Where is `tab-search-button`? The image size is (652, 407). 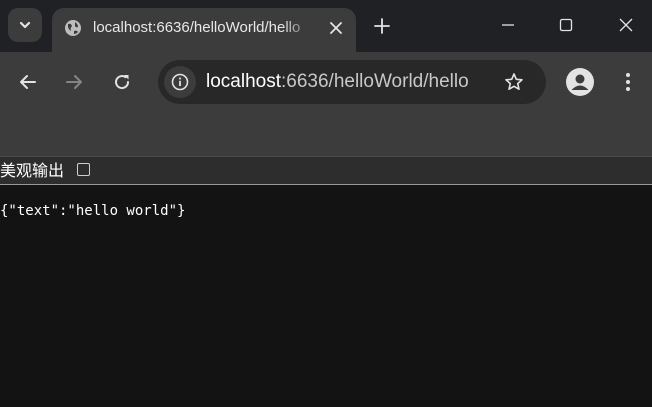
tab-search-button is located at coordinates (25, 25).